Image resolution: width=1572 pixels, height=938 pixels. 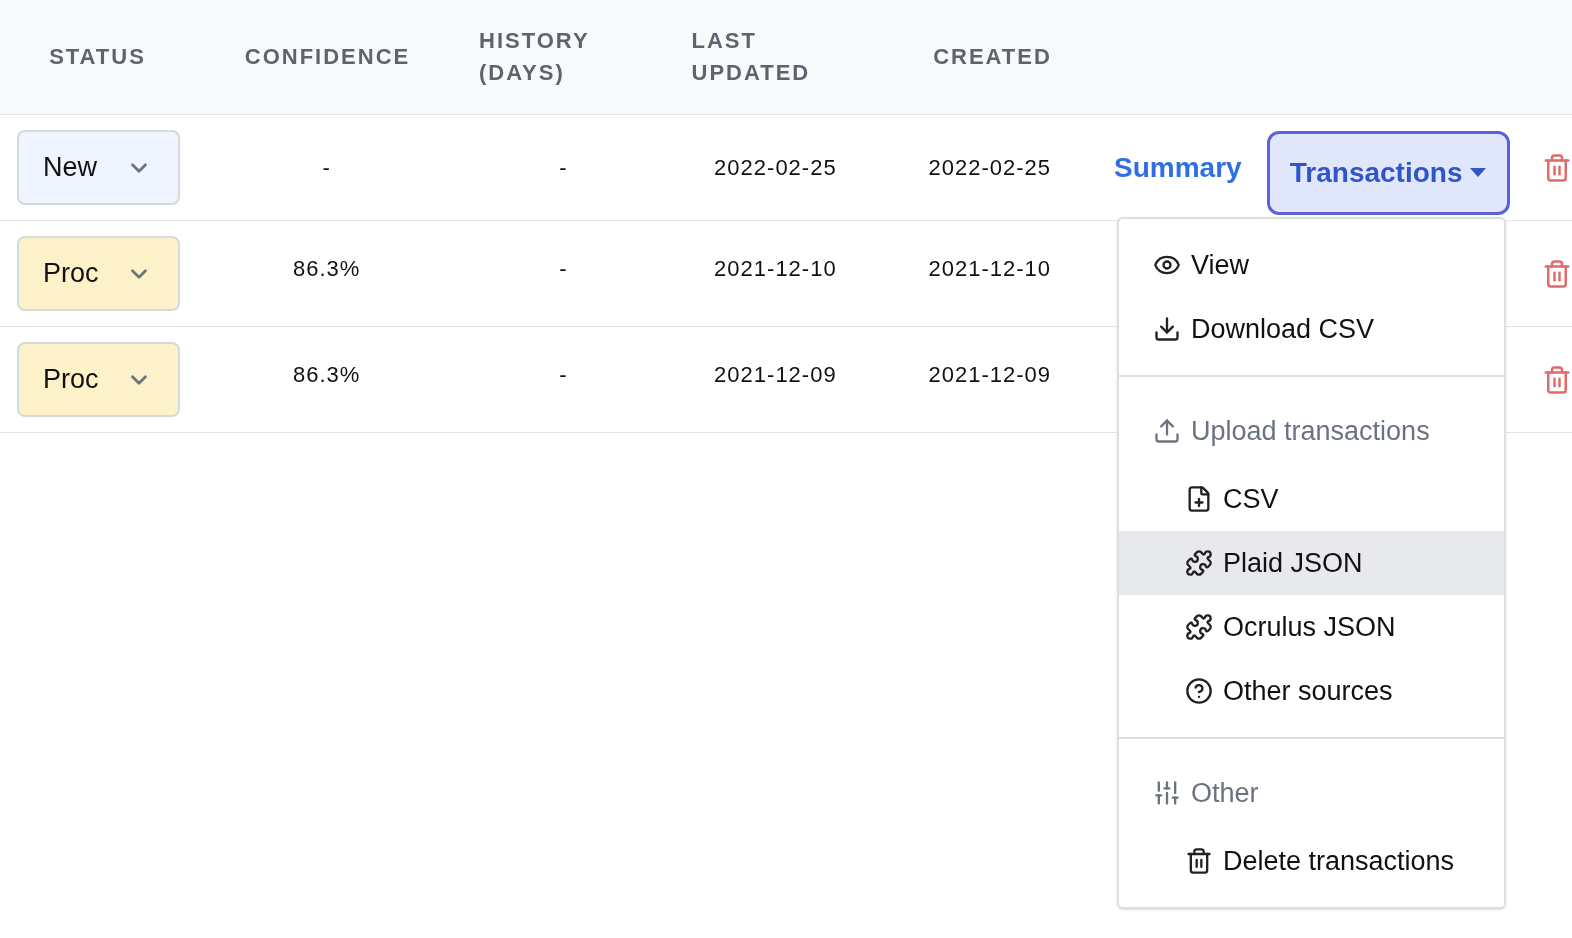 I want to click on transactions-button: Transactions, so click(x=1388, y=172).